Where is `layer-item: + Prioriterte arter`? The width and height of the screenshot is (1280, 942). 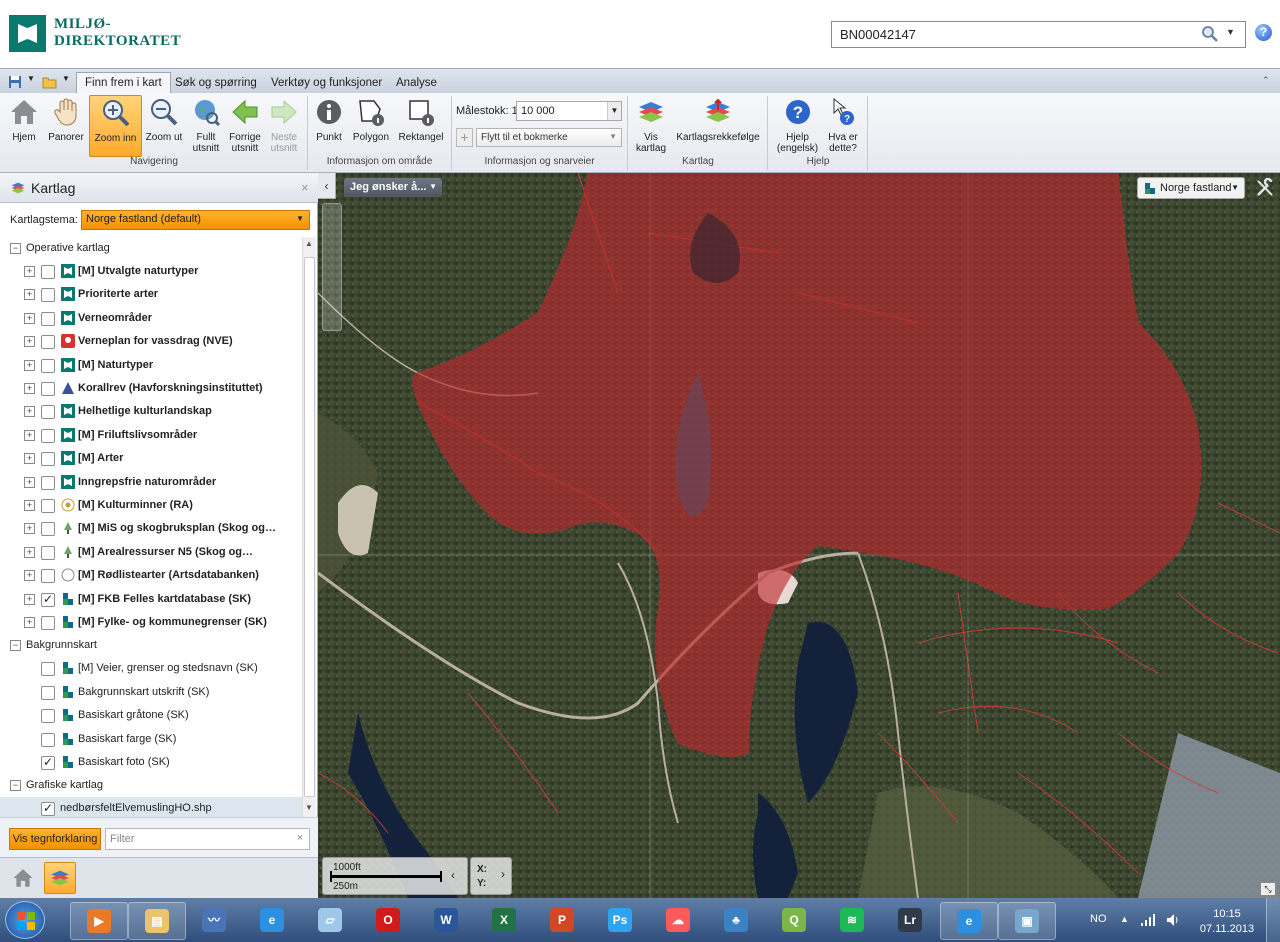
layer-item: + Prioriterte arter is located at coordinates (151, 294).